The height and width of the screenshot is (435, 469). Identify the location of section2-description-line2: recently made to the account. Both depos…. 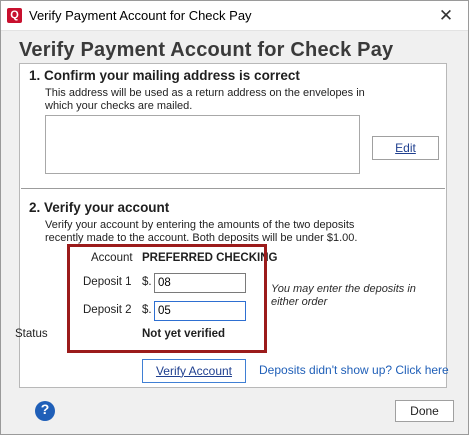
(201, 238).